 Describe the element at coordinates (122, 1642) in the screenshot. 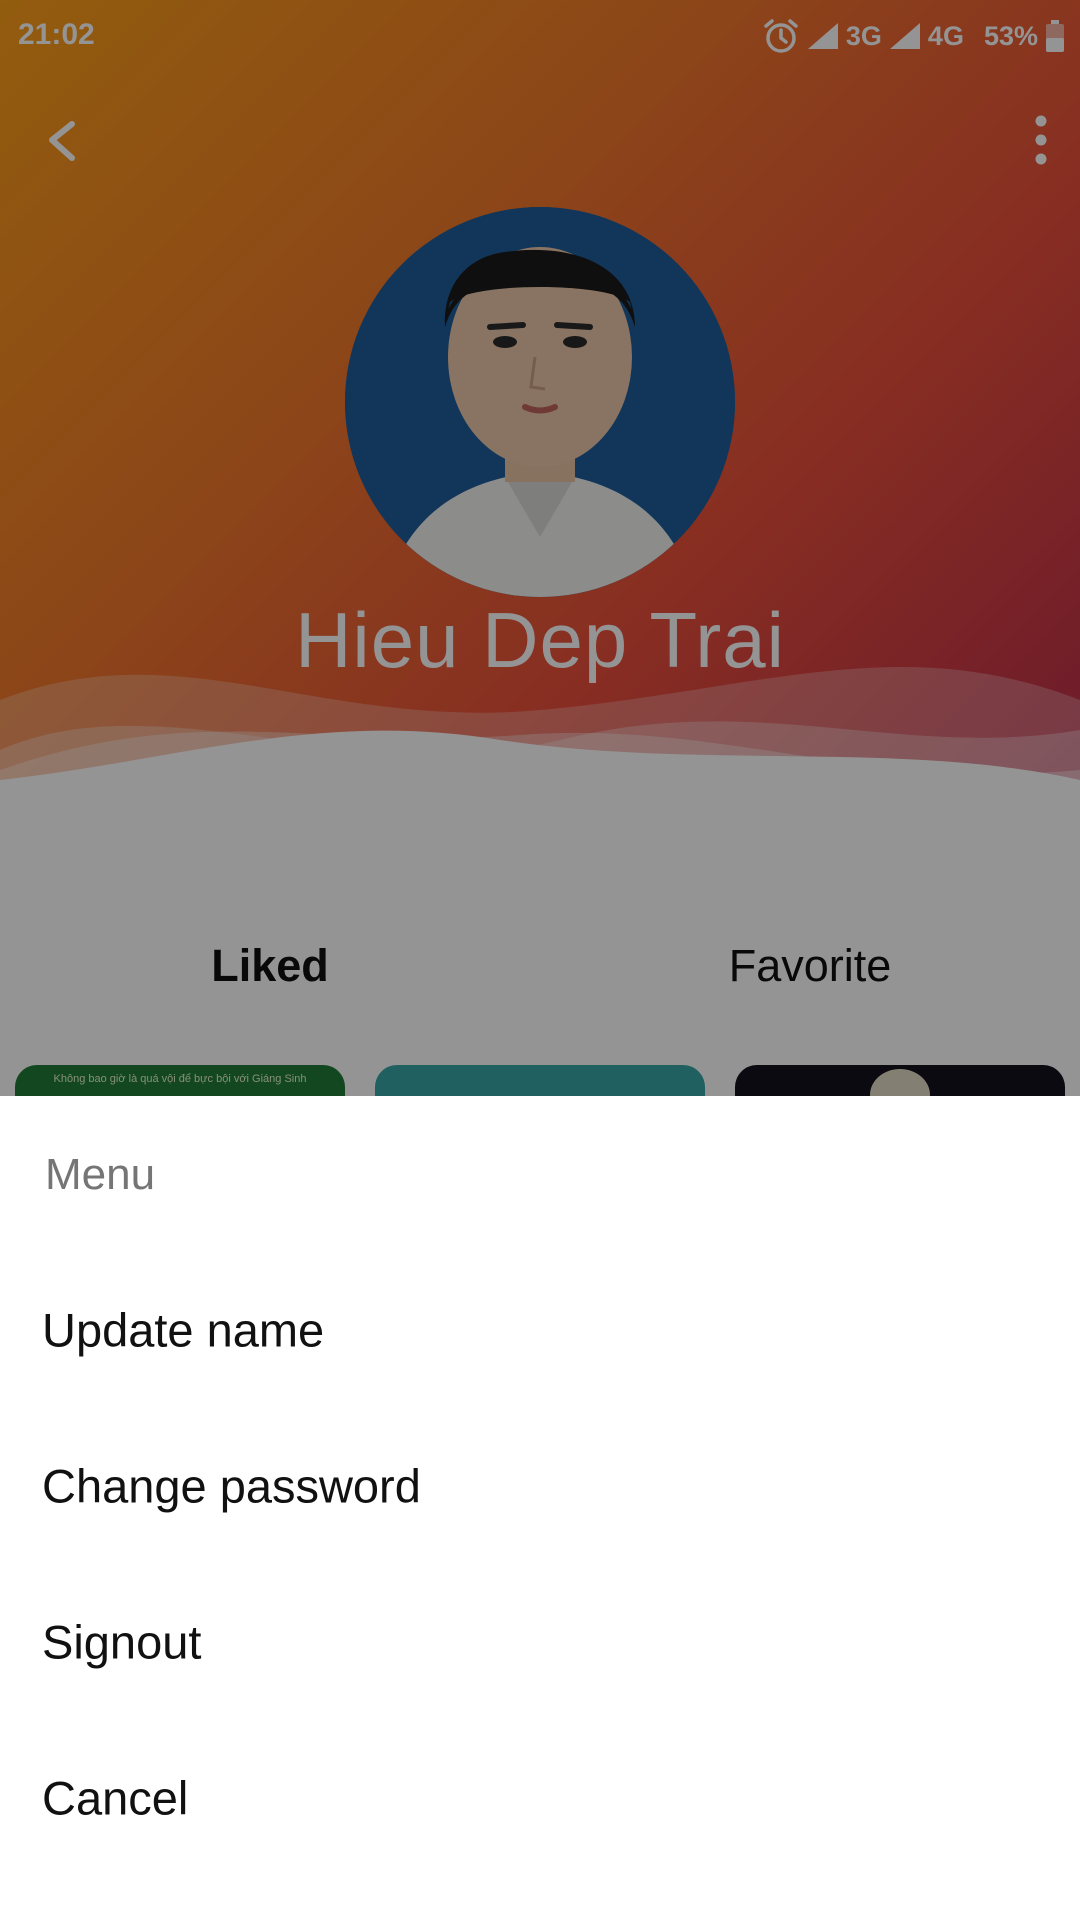

I see `menu-item-label: Signout` at that location.